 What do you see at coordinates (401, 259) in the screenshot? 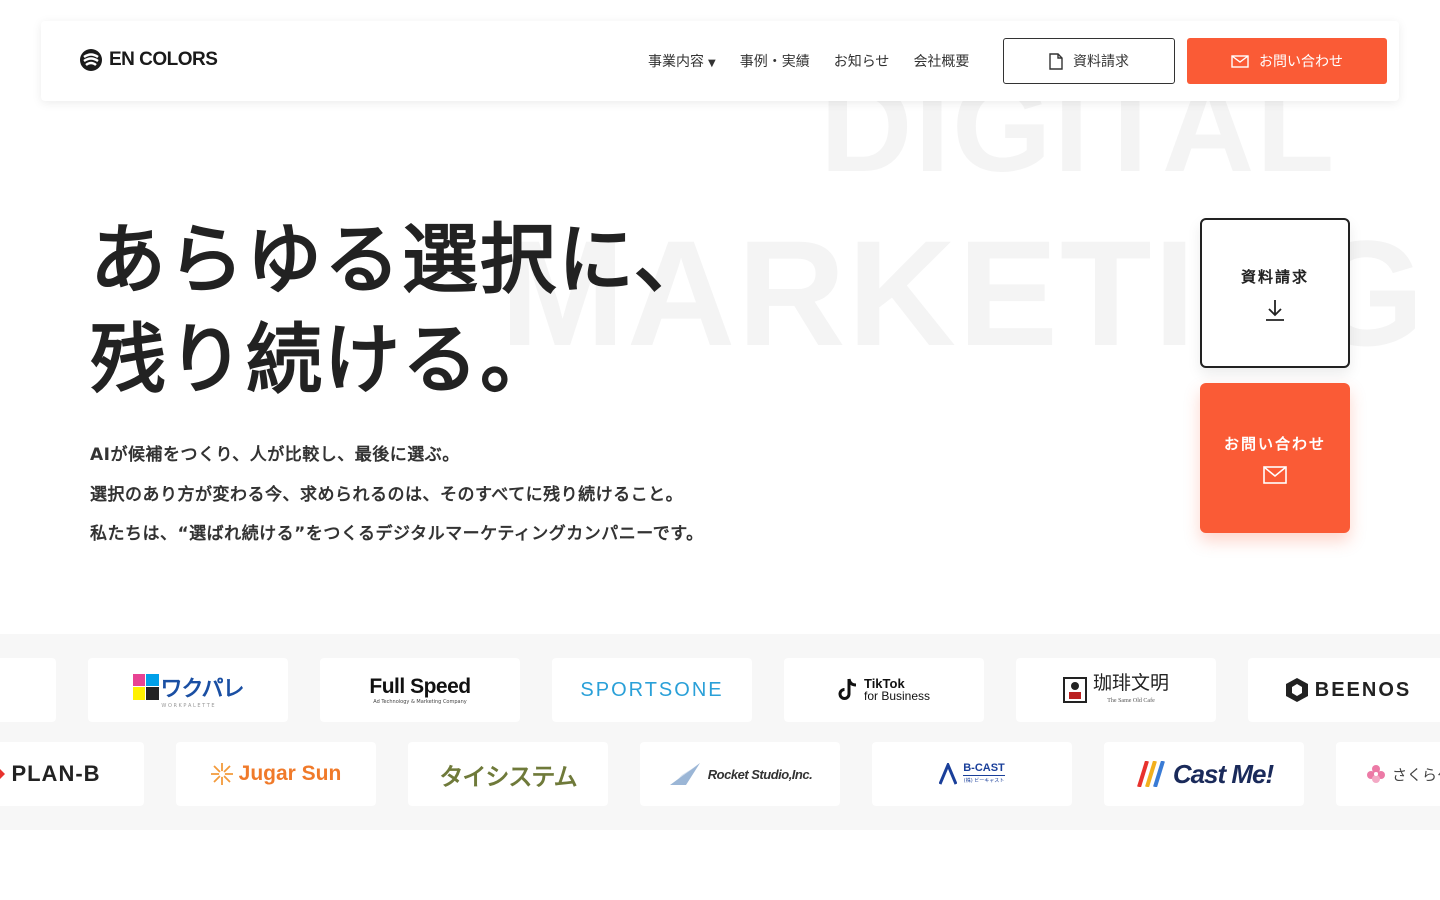
I see `hero-title-line-1: あらゆる選択に、` at bounding box center [401, 259].